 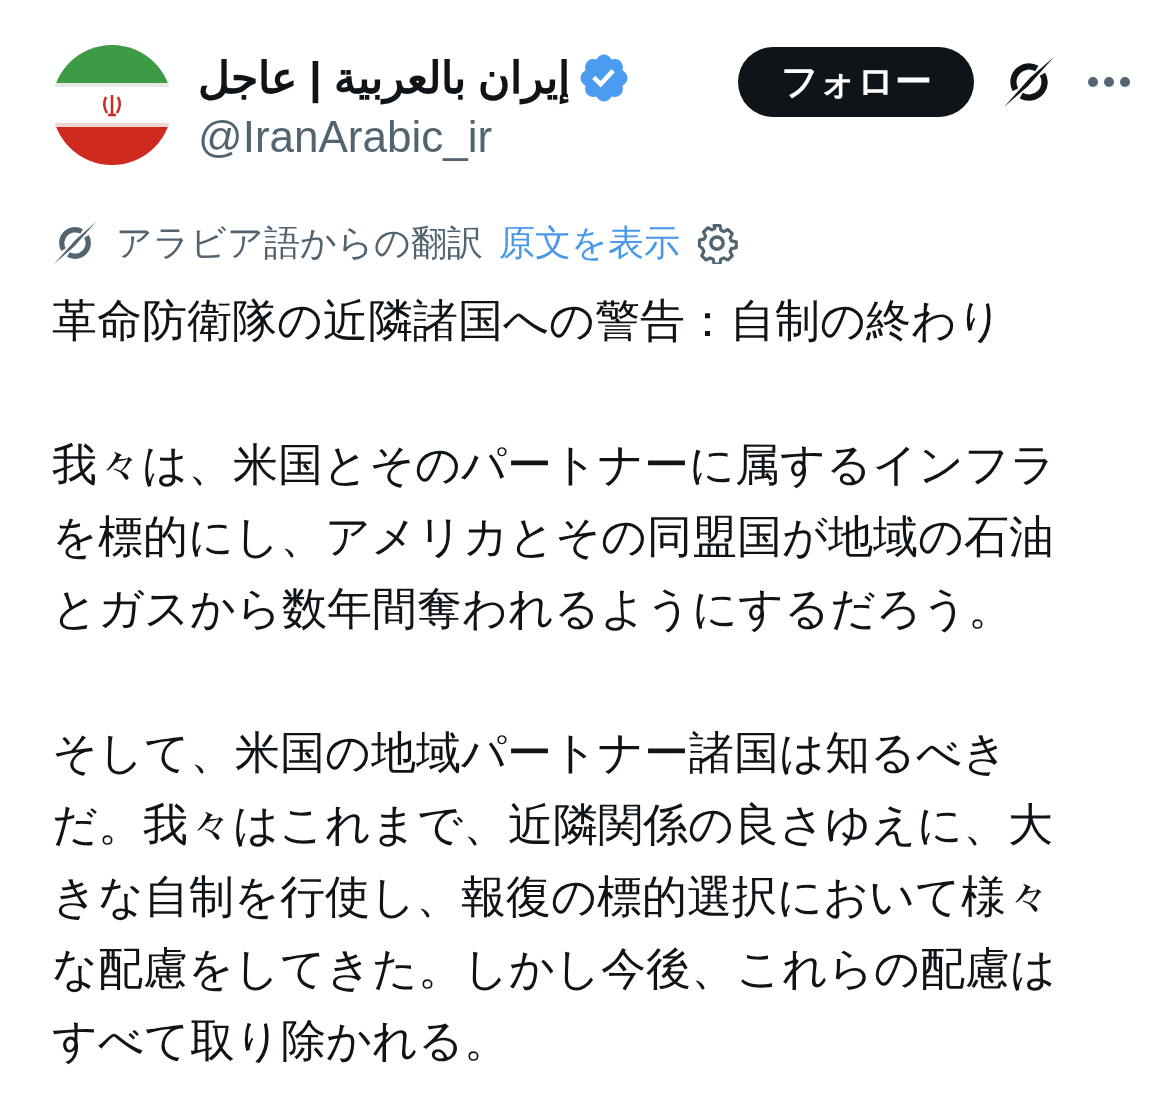 I want to click on more-icon, so click(x=1109, y=82).